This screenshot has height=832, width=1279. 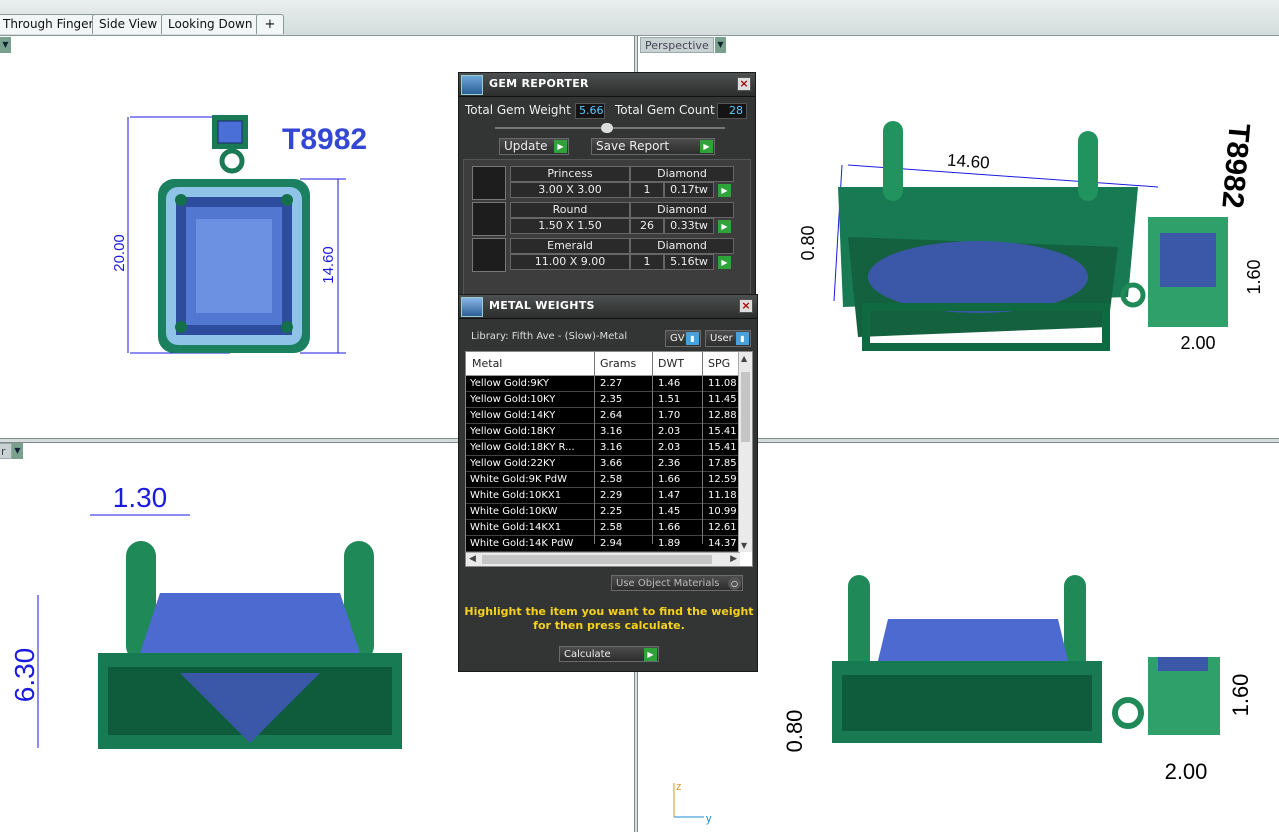 I want to click on save-report-button: Save Report ▶, so click(x=653, y=146).